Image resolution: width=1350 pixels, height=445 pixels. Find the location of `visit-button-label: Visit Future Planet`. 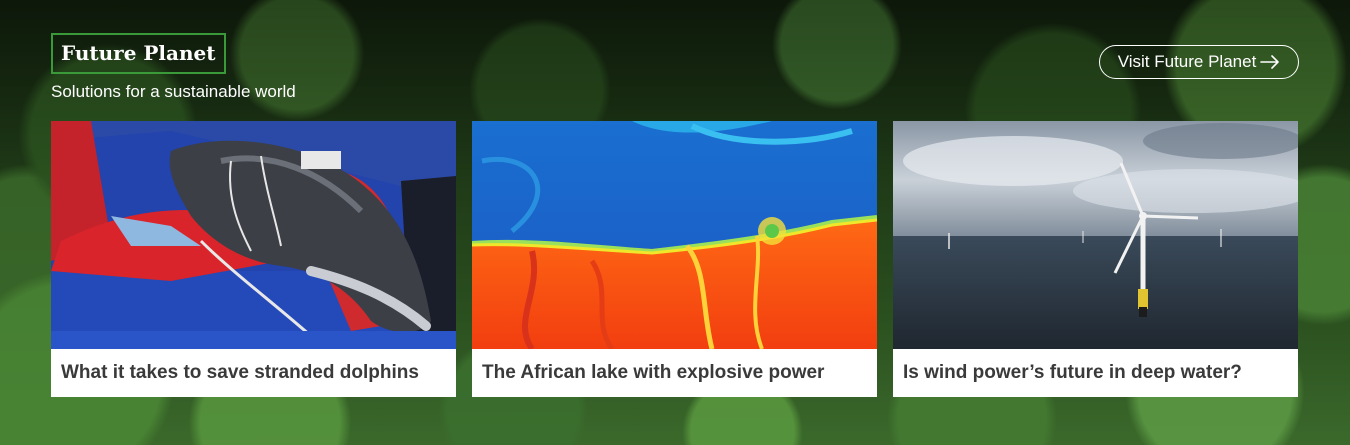

visit-button-label: Visit Future Planet is located at coordinates (1187, 61).